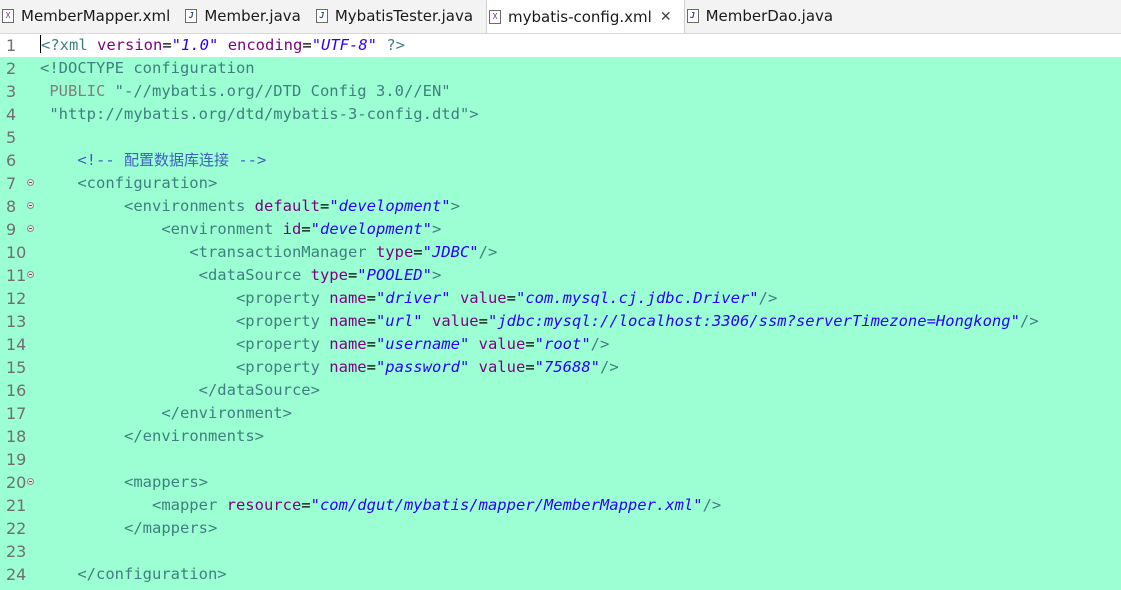 This screenshot has width=1121, height=590. Describe the element at coordinates (292, 229) in the screenshot. I see `code-token: id` at that location.